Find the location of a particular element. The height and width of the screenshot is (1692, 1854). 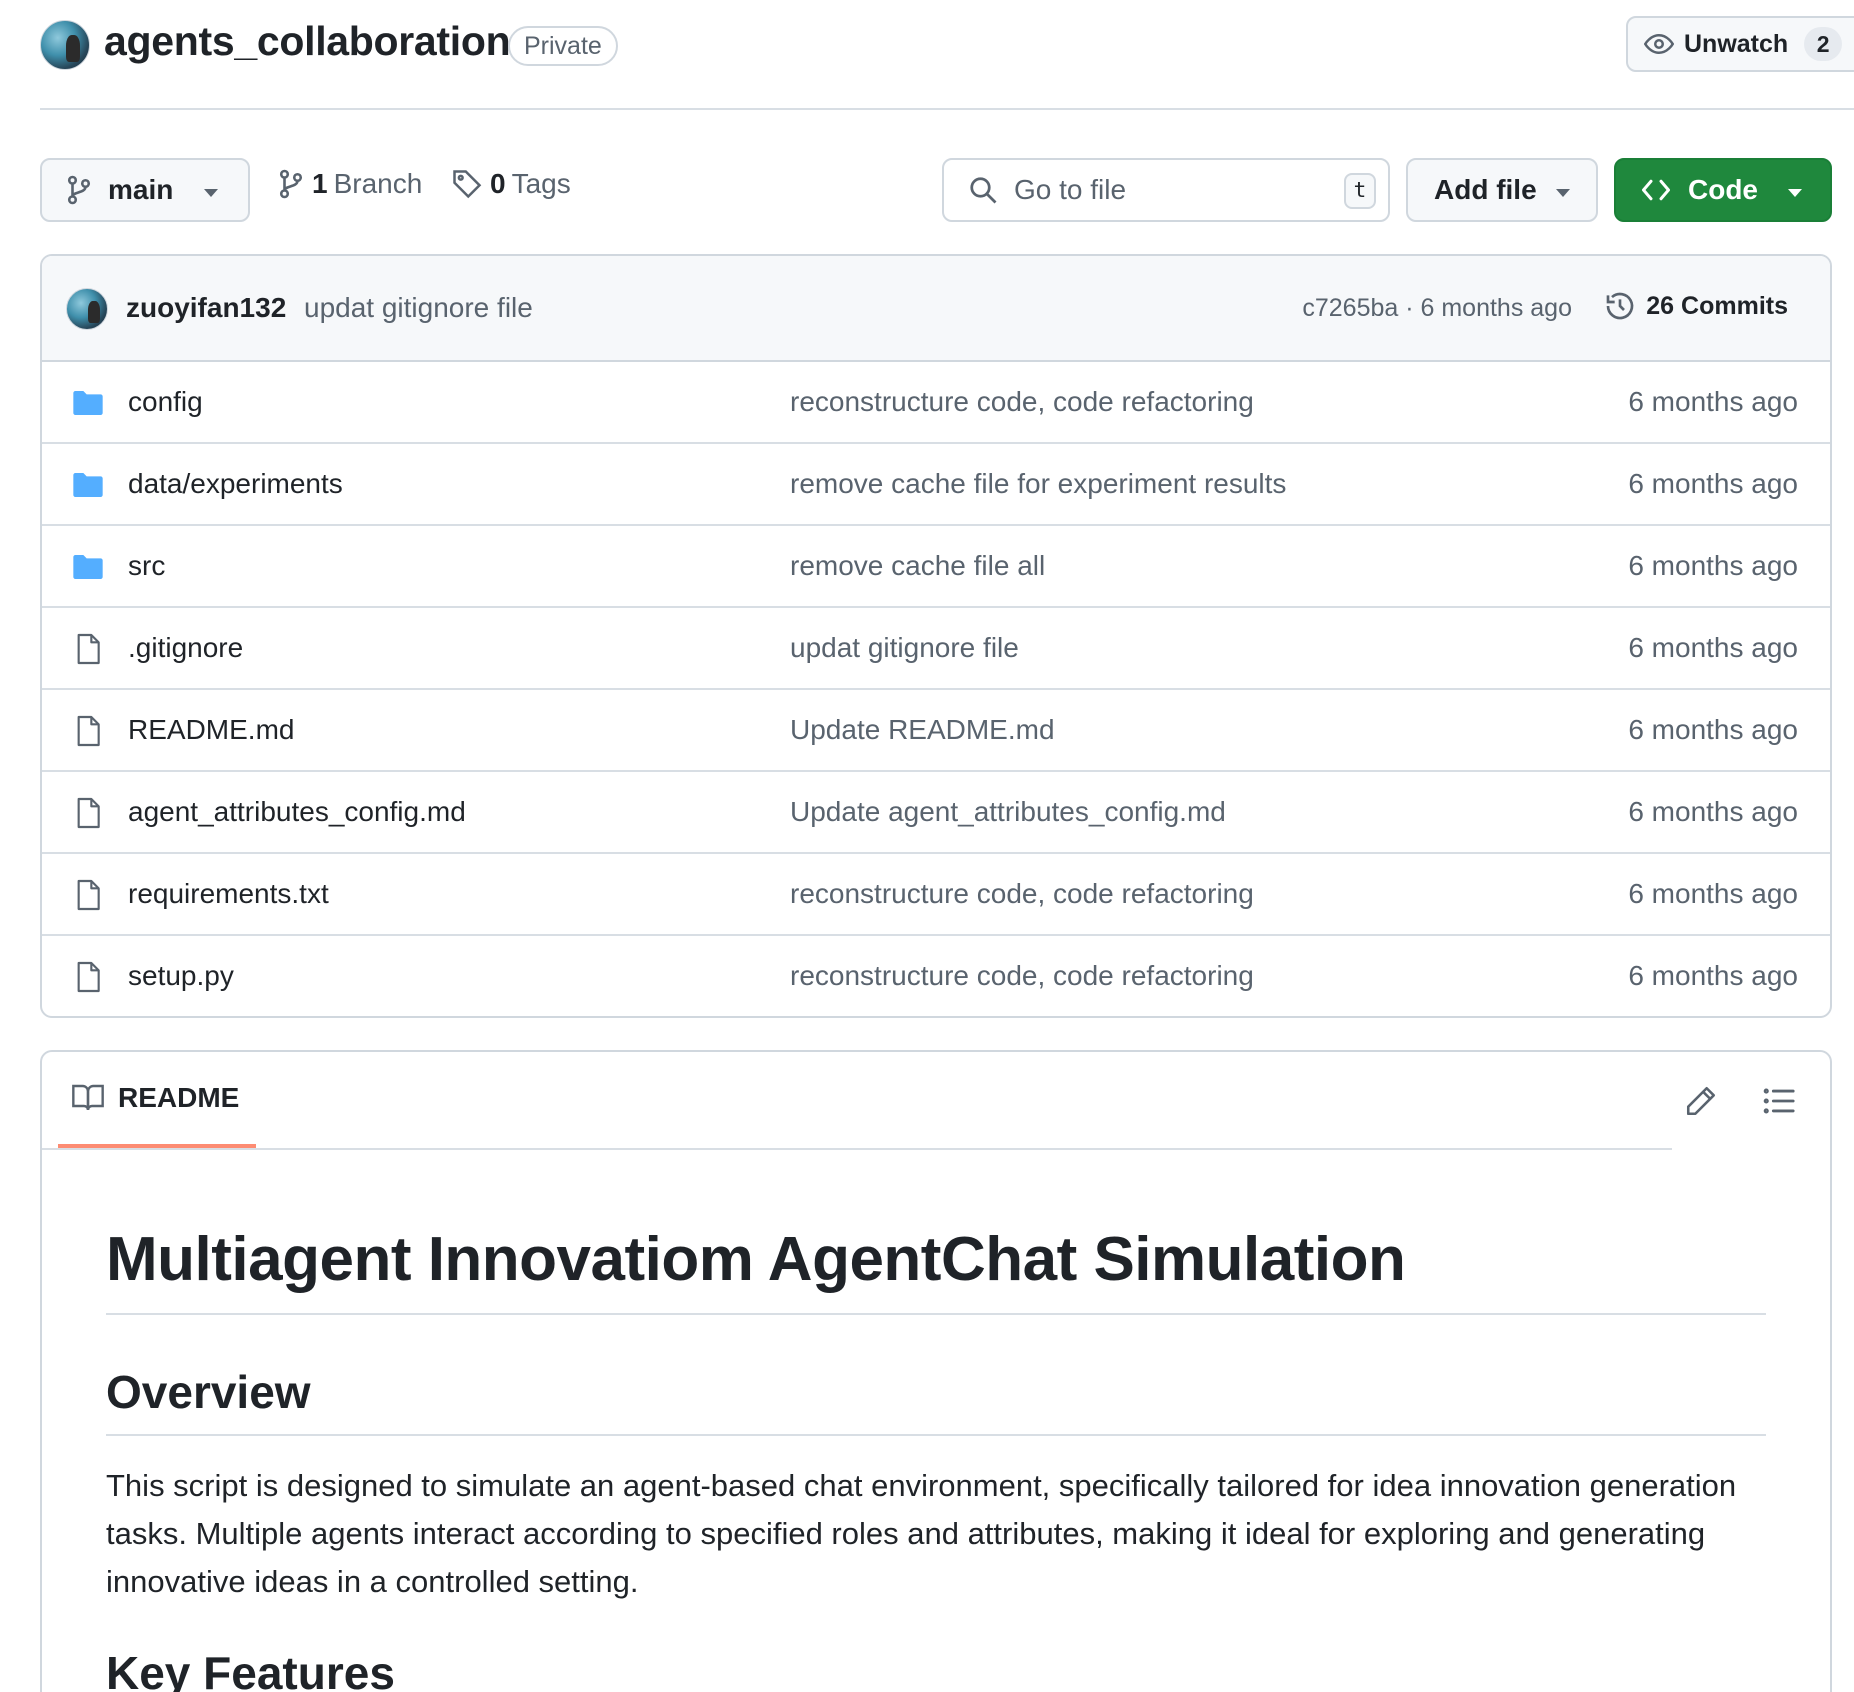

add-file-label: Add file is located at coordinates (1485, 189).